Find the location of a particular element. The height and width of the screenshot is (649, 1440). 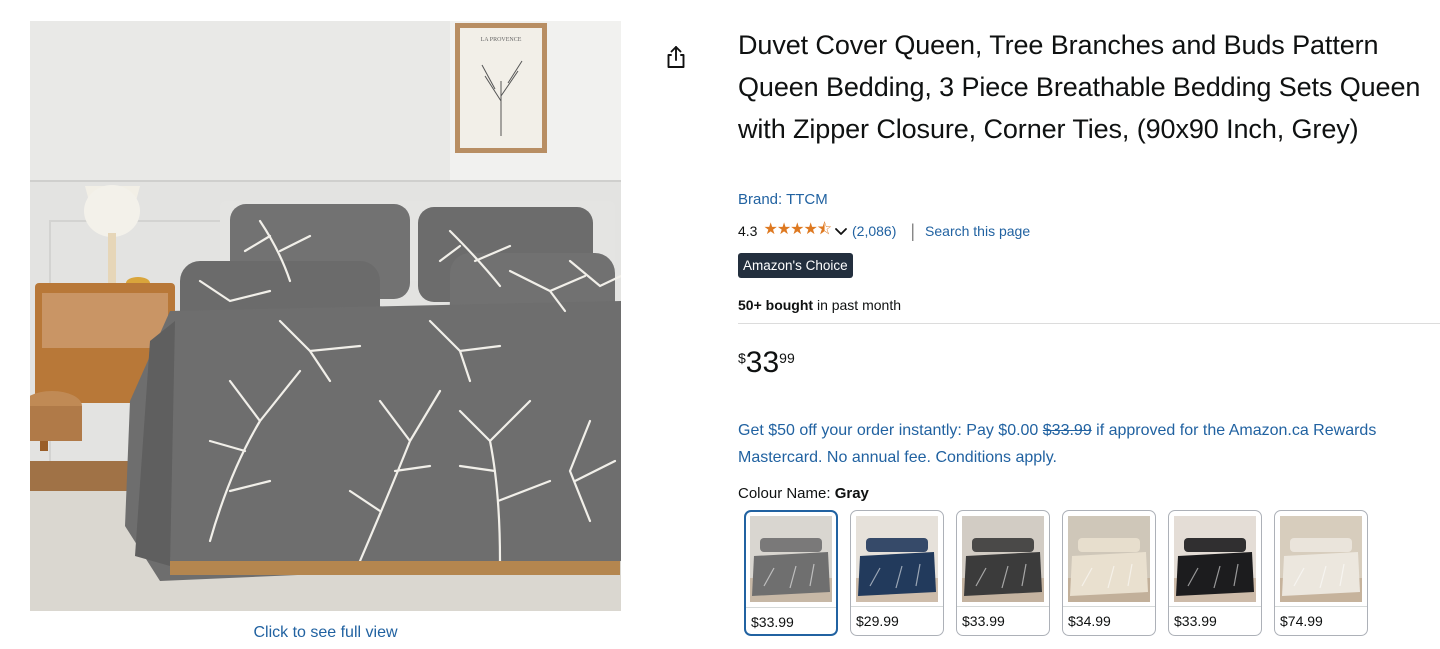

colour-label-prefix: Colour Name: is located at coordinates (786, 493).